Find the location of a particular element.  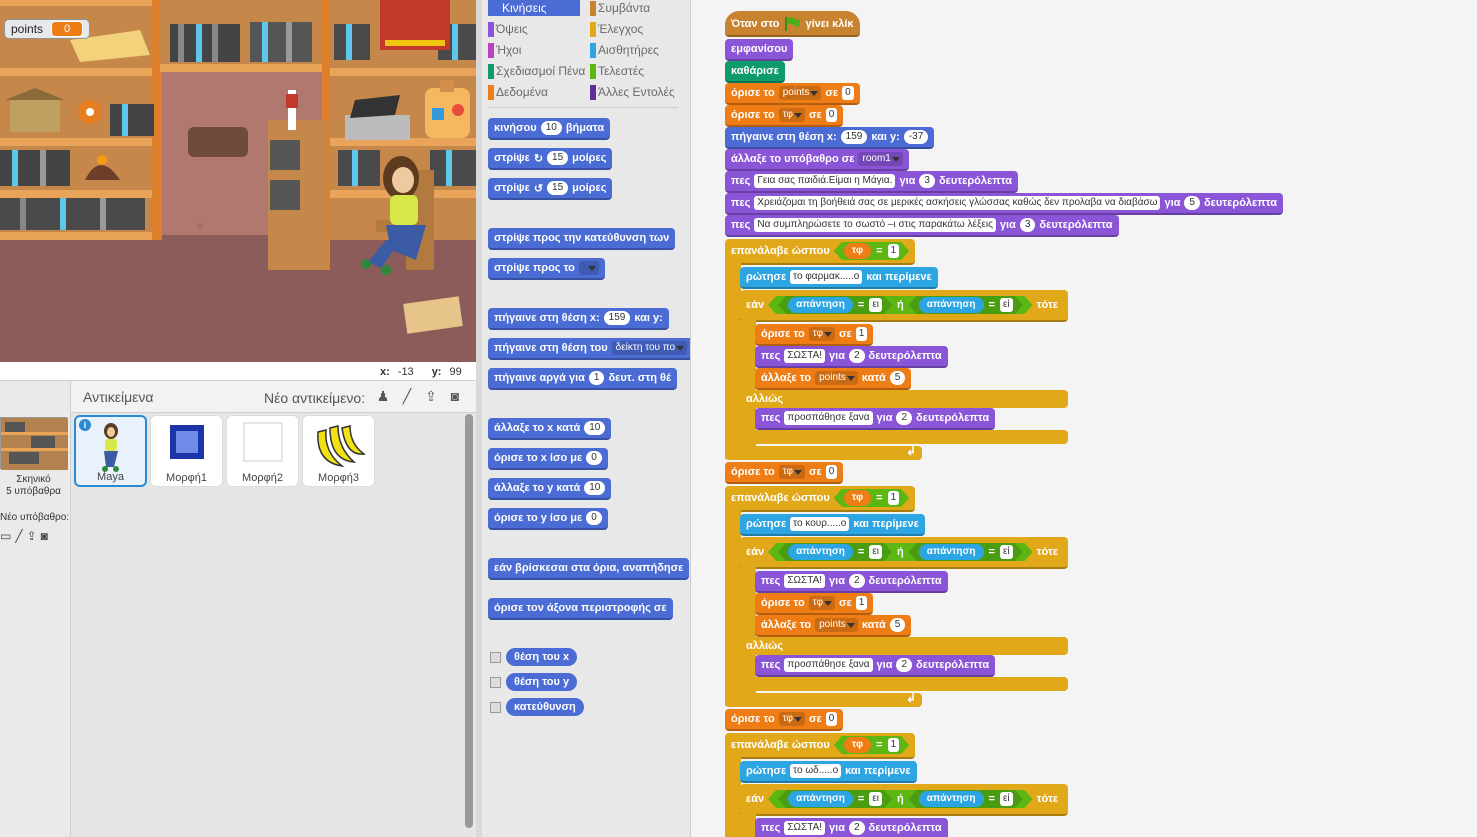

category-data: Δεδομένα is located at coordinates (518, 92).